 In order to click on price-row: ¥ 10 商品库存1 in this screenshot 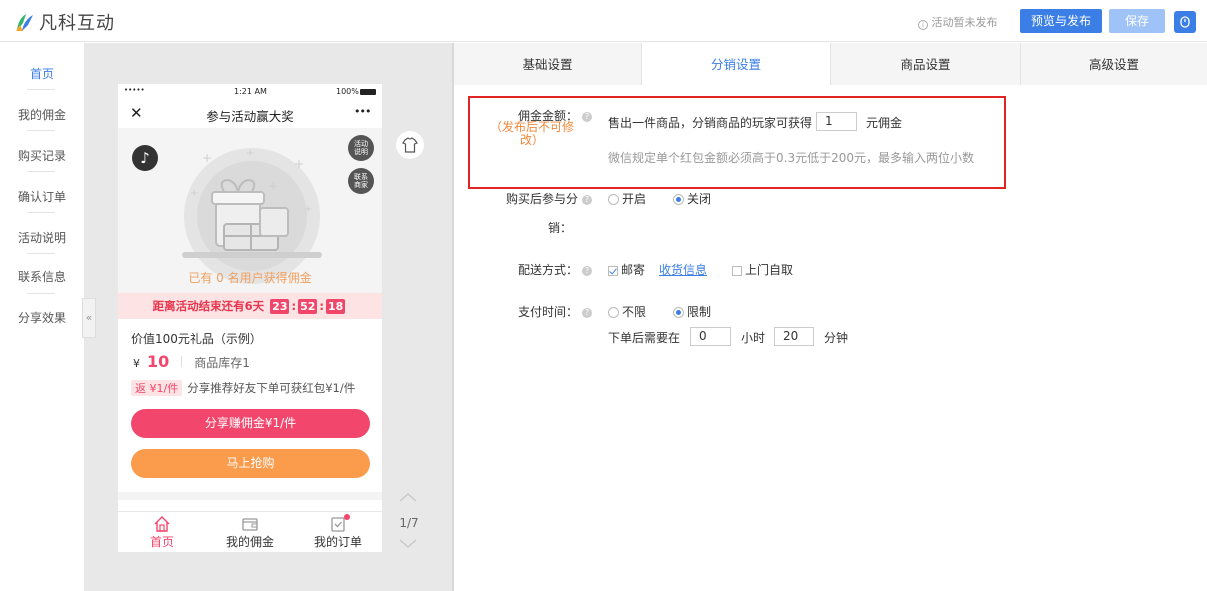, I will do `click(191, 361)`.